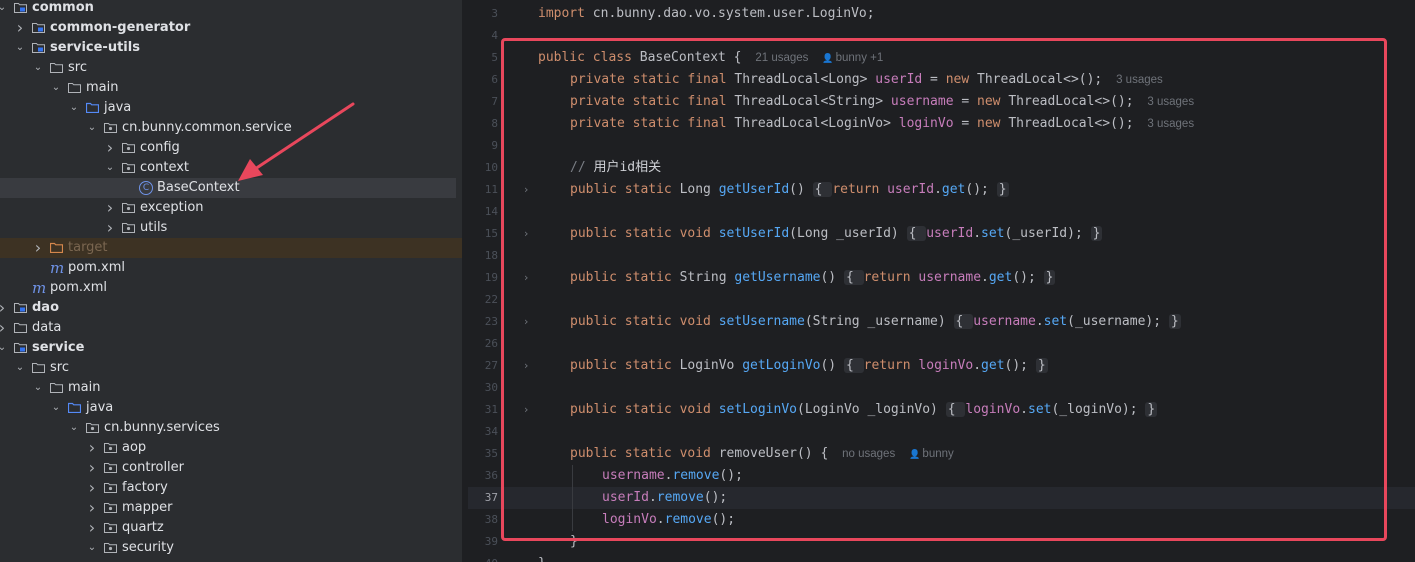  I want to click on line-number: 9, so click(494, 145).